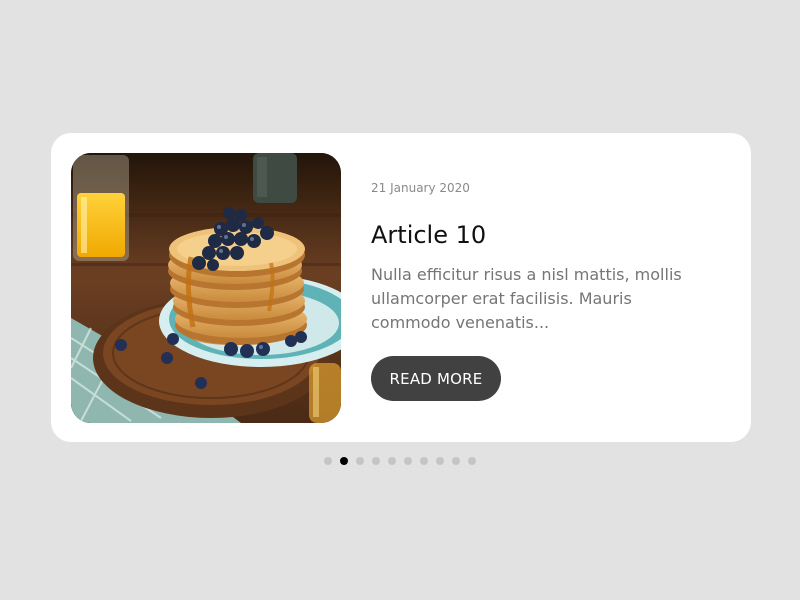  What do you see at coordinates (429, 235) in the screenshot?
I see `article-title: Article 10` at bounding box center [429, 235].